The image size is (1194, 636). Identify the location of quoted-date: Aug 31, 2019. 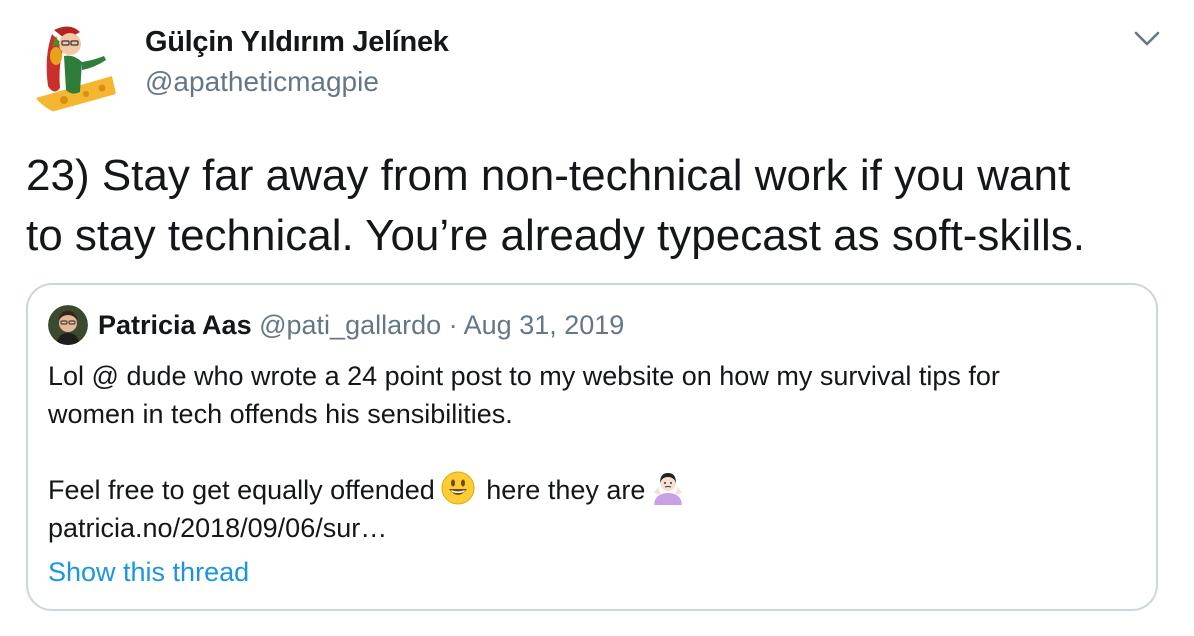
(544, 325).